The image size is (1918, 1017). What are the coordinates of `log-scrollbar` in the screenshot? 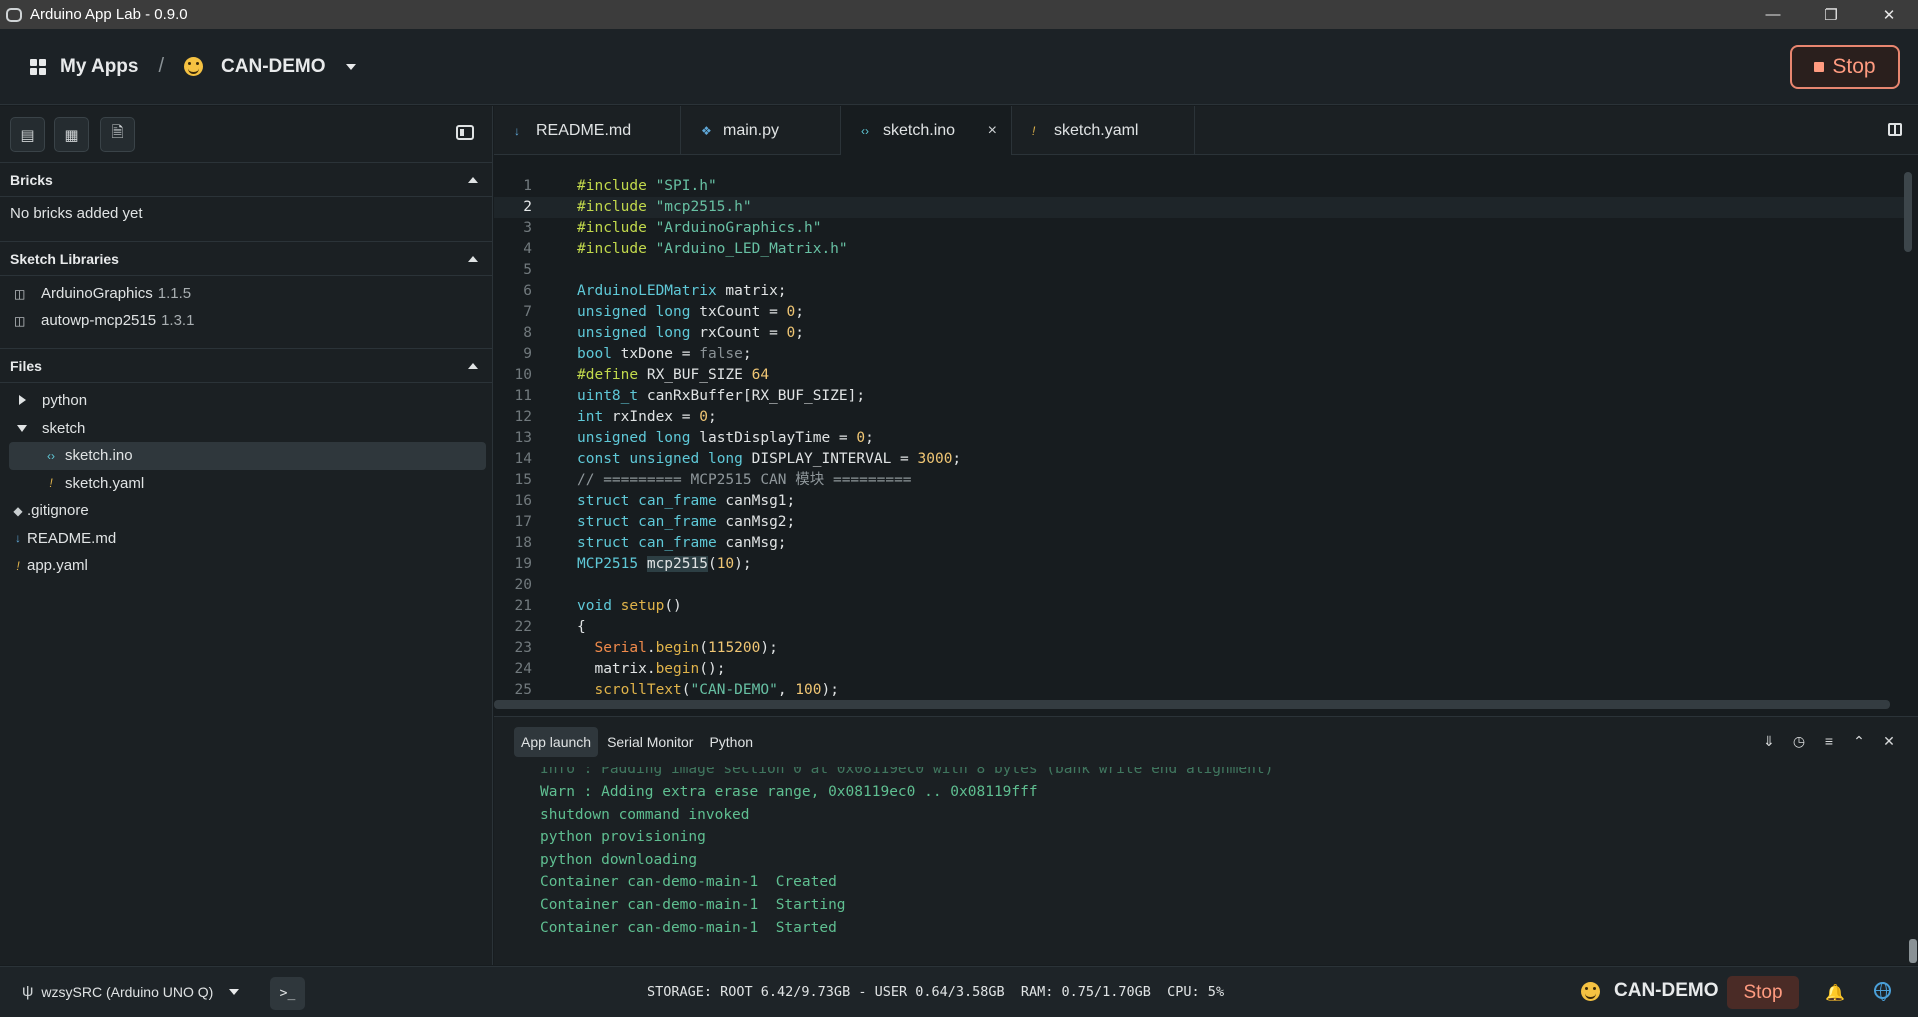 It's located at (1913, 951).